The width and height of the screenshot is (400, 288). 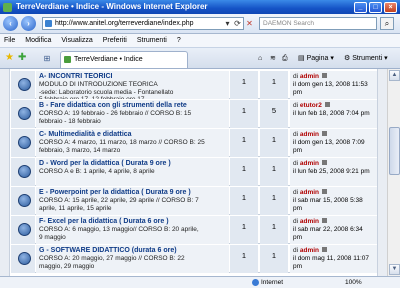 I want to click on add-favorite-icon: ✚, so click(x=22, y=58).